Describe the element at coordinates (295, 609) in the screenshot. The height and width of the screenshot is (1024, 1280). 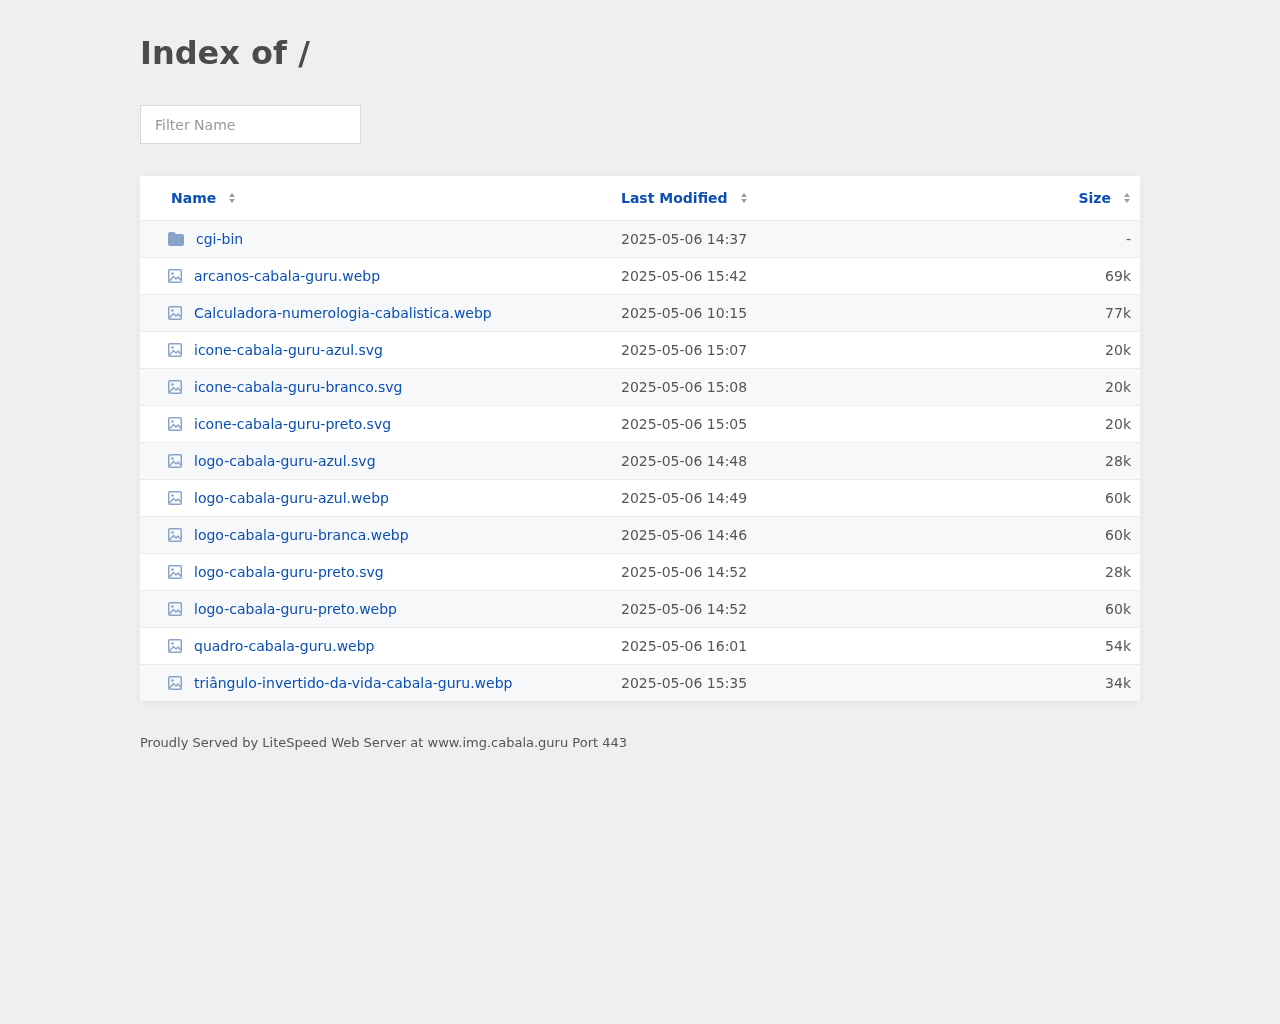
I see `file-link: logo-cabala-guru-preto.webp` at that location.